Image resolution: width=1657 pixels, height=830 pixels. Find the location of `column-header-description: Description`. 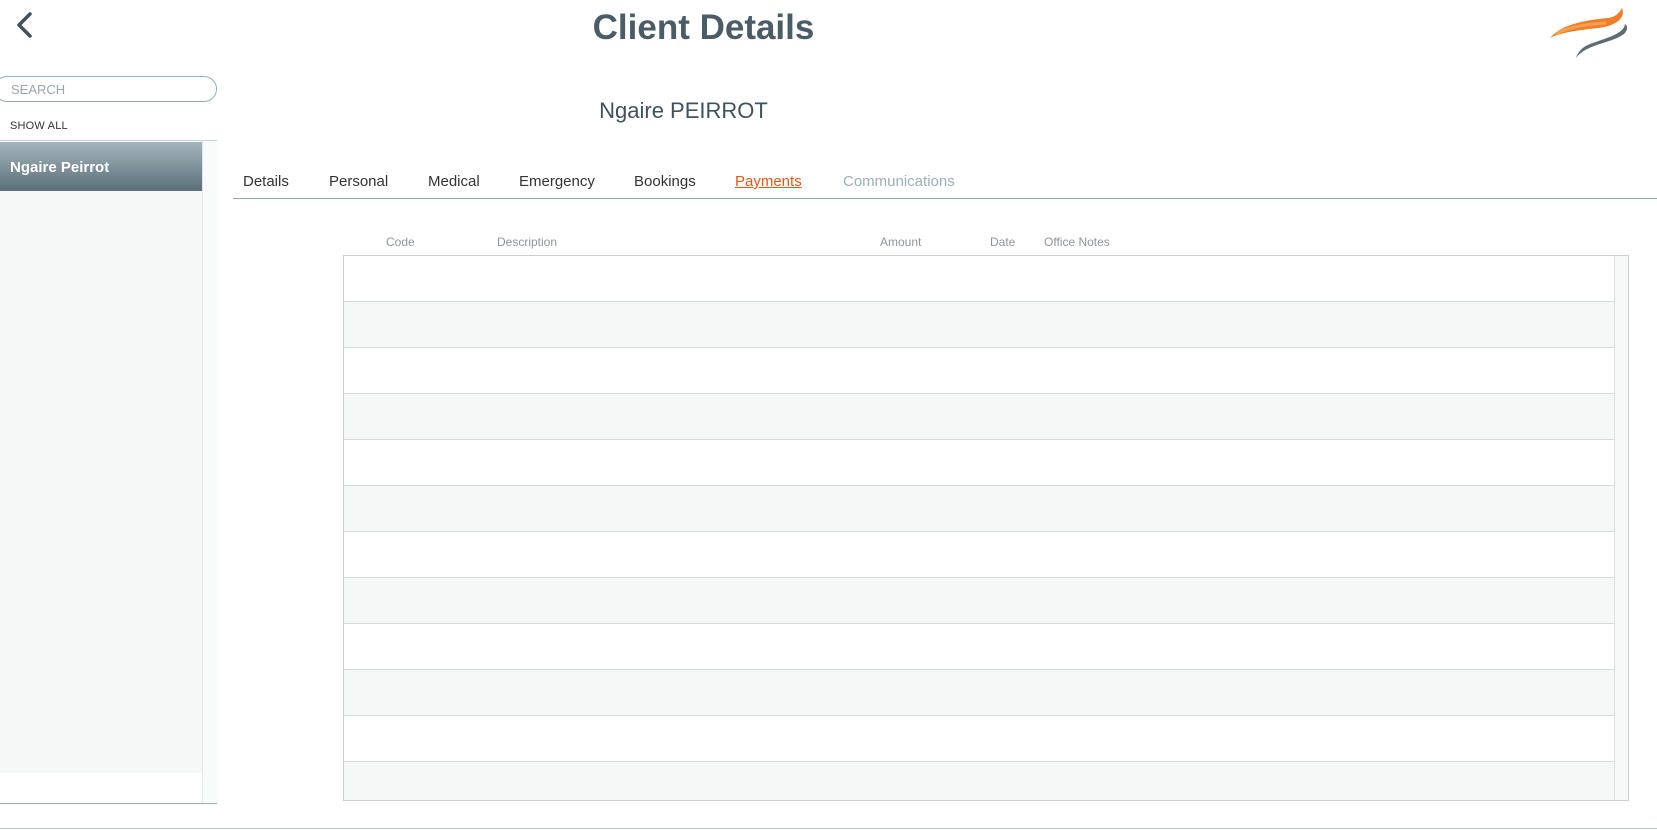

column-header-description: Description is located at coordinates (527, 242).